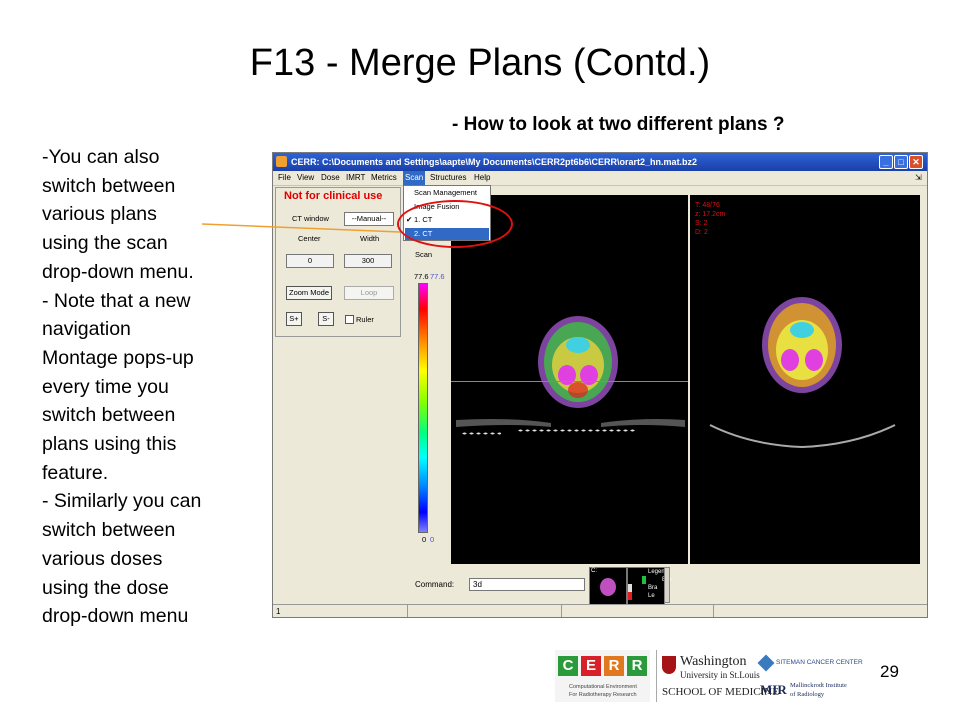 The image size is (960, 720). I want to click on callout-arrow, so click(301, 228).